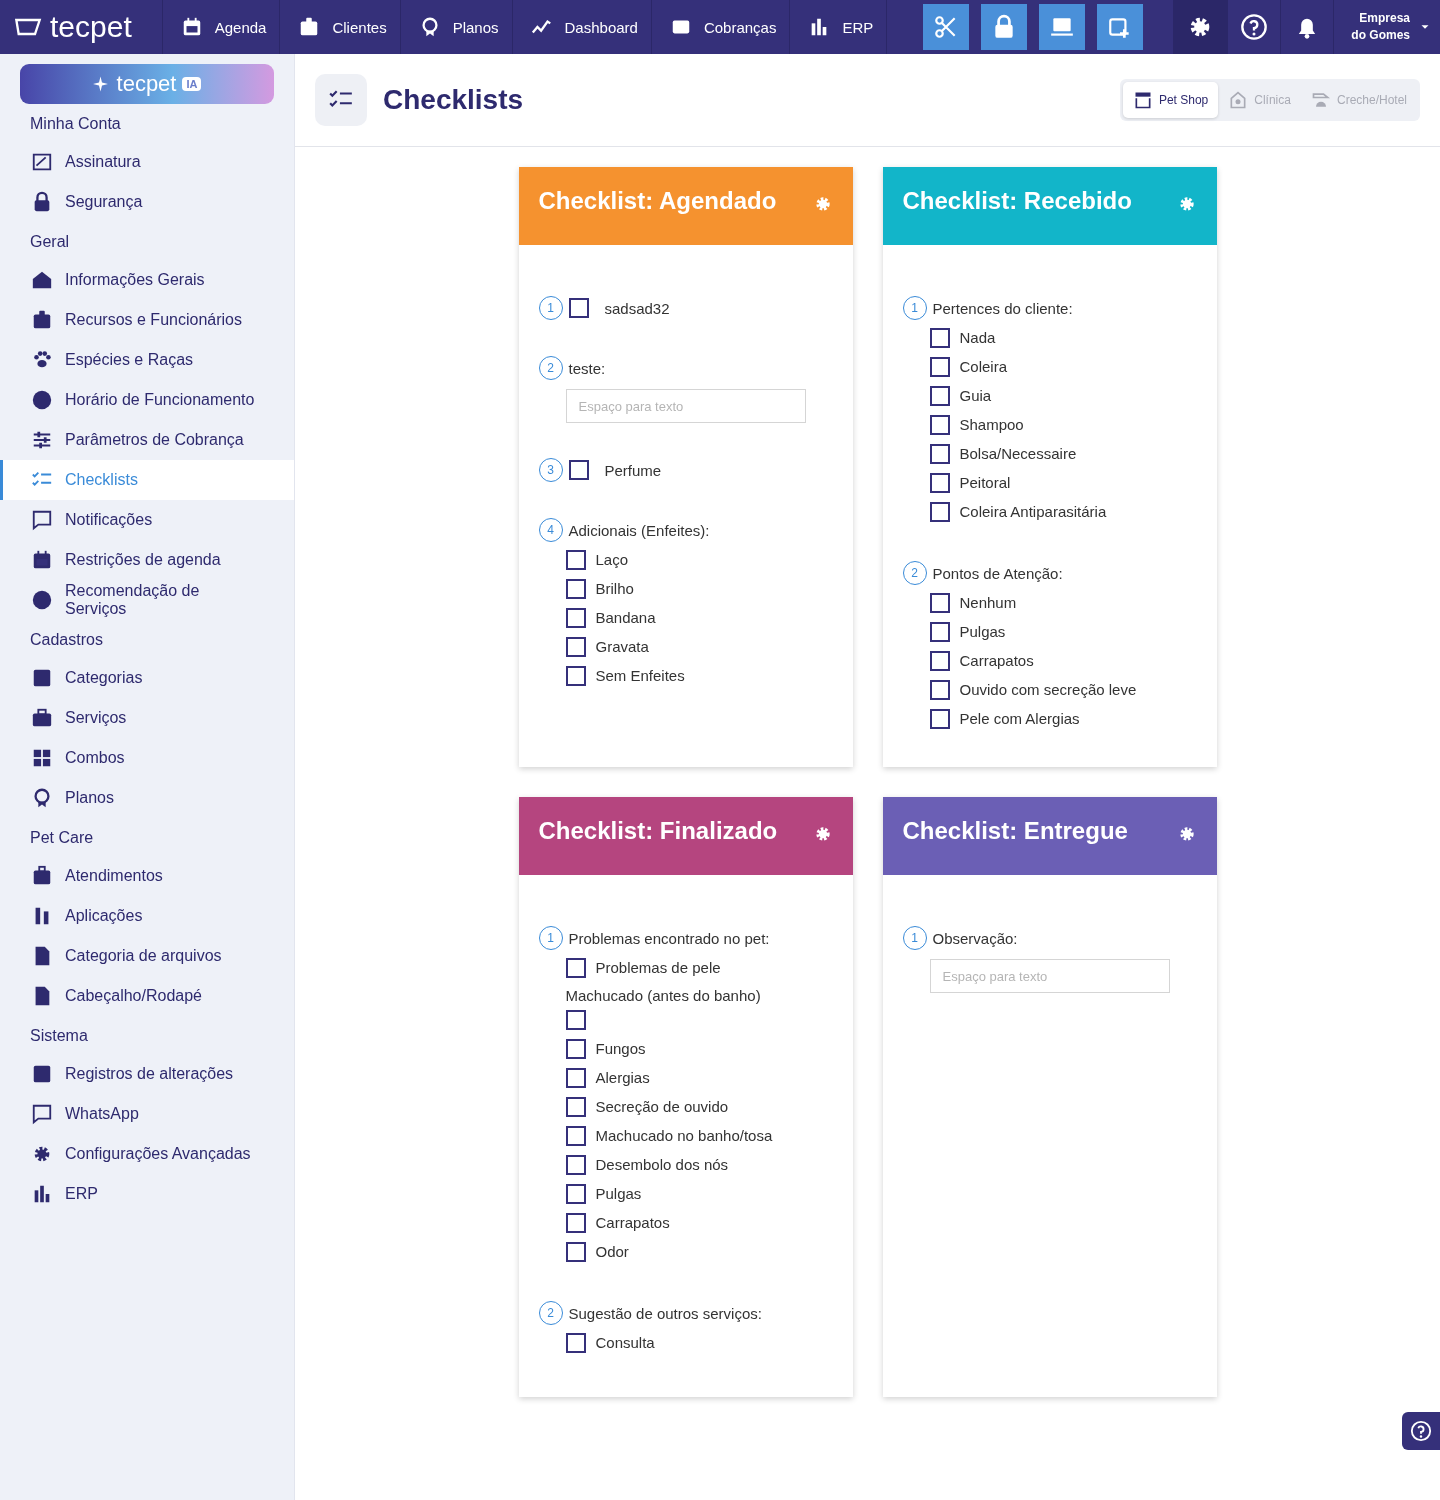 This screenshot has width=1440, height=1500. I want to click on company-menu: Empresa do Gomes, so click(1386, 27).